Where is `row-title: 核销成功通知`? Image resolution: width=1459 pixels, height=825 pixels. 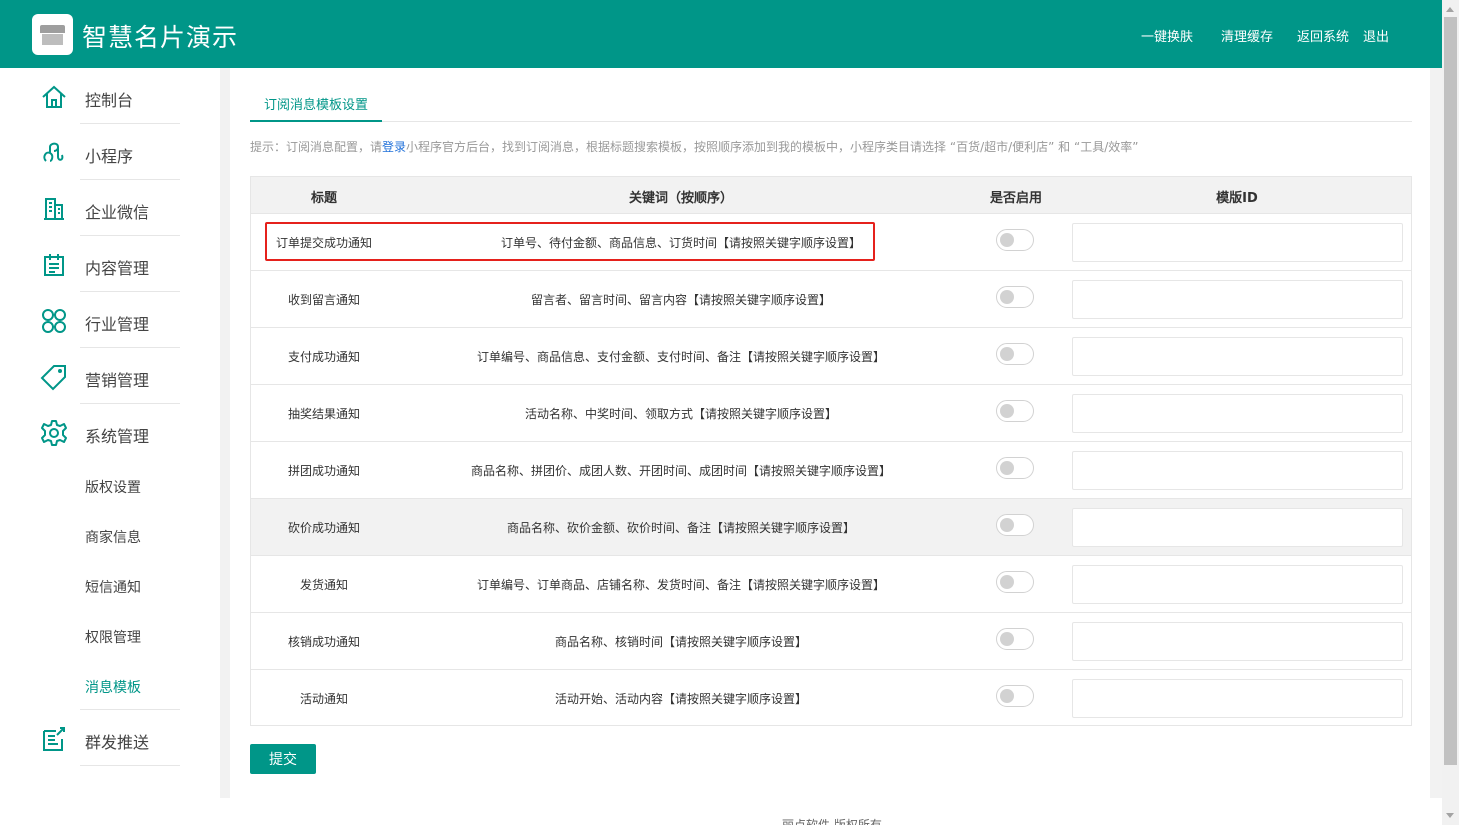
row-title: 核销成功通知 is located at coordinates (324, 642).